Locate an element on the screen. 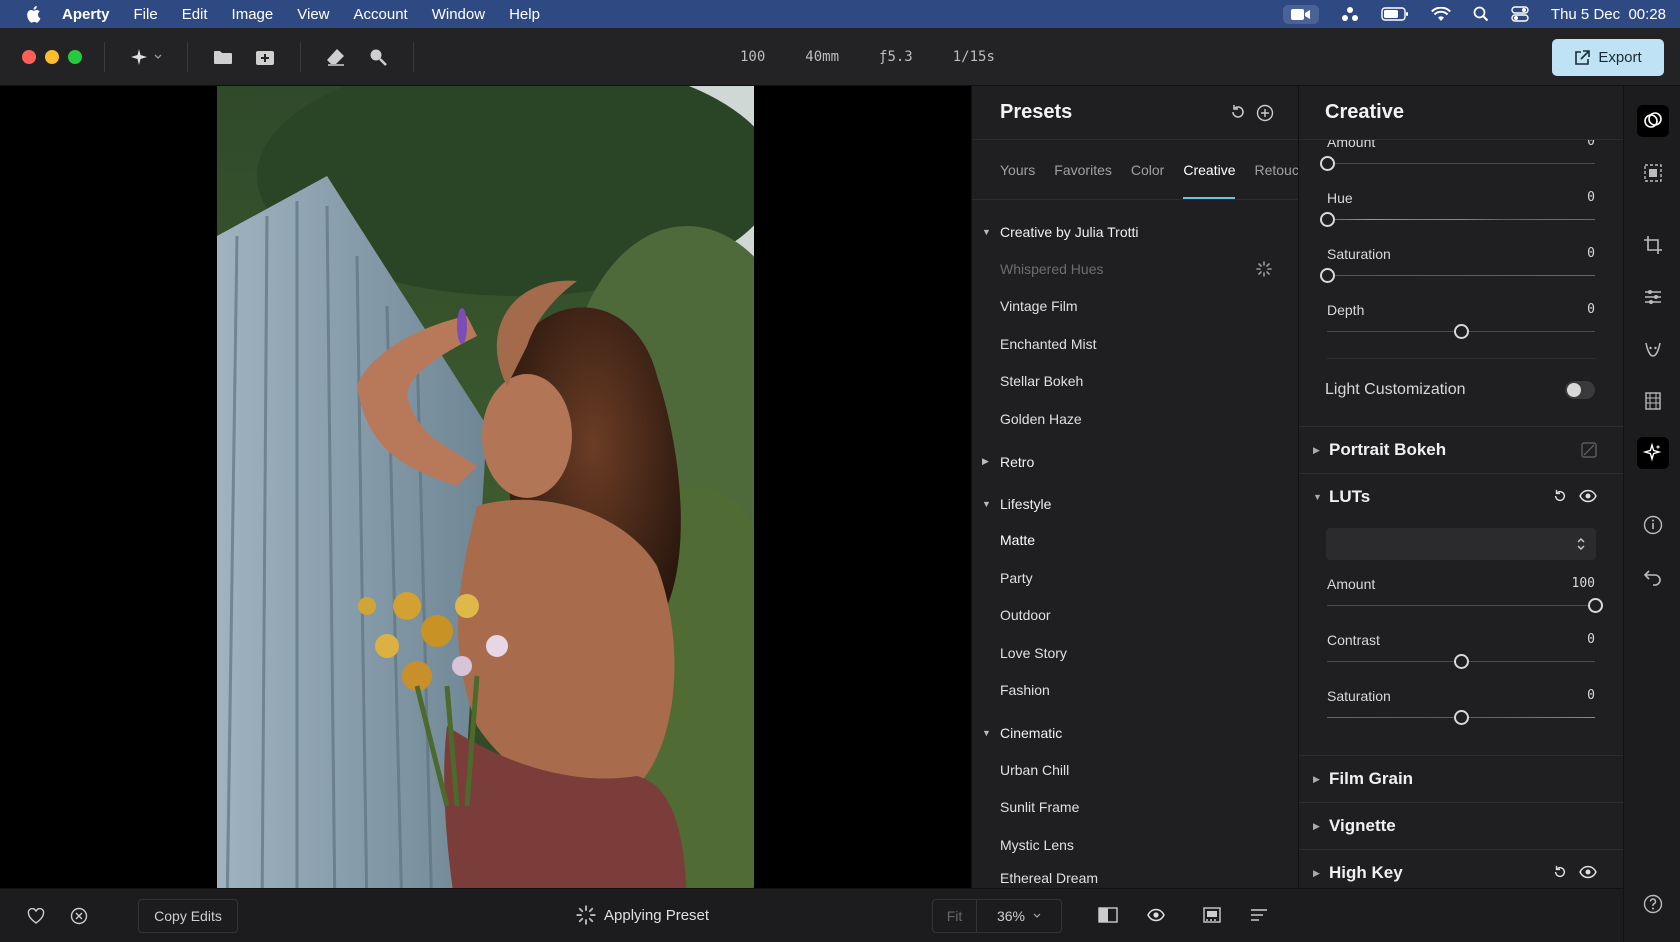  add-preset-icon is located at coordinates (1265, 113).